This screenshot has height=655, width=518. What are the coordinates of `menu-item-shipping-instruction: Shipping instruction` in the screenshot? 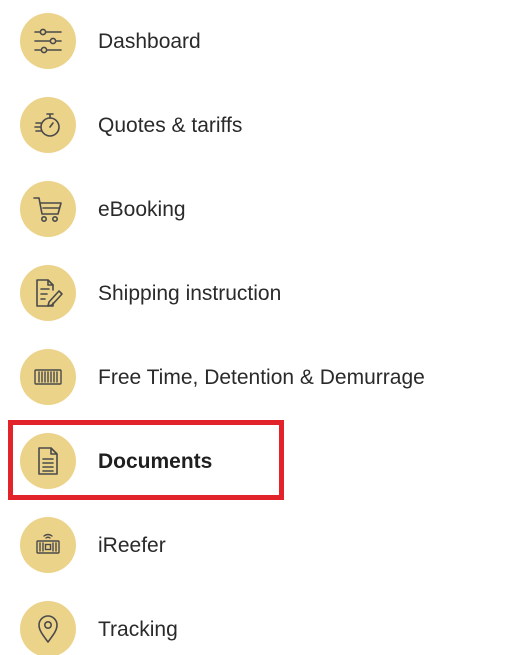 It's located at (269, 293).